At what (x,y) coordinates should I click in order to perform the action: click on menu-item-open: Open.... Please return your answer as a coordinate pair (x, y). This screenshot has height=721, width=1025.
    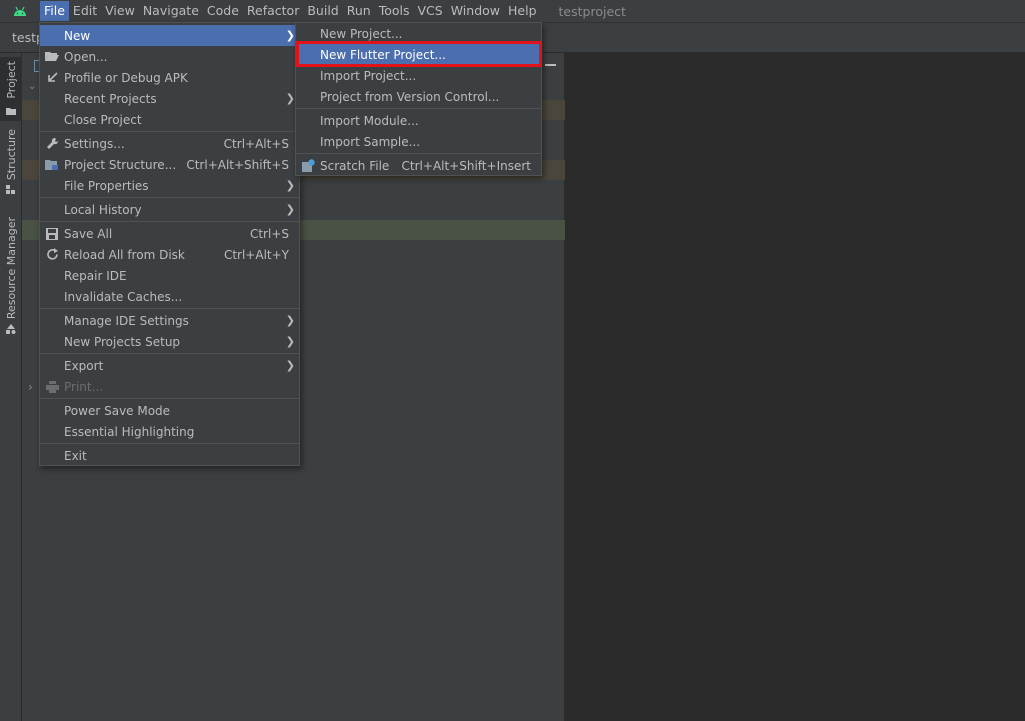
    Looking at the image, I should click on (169, 56).